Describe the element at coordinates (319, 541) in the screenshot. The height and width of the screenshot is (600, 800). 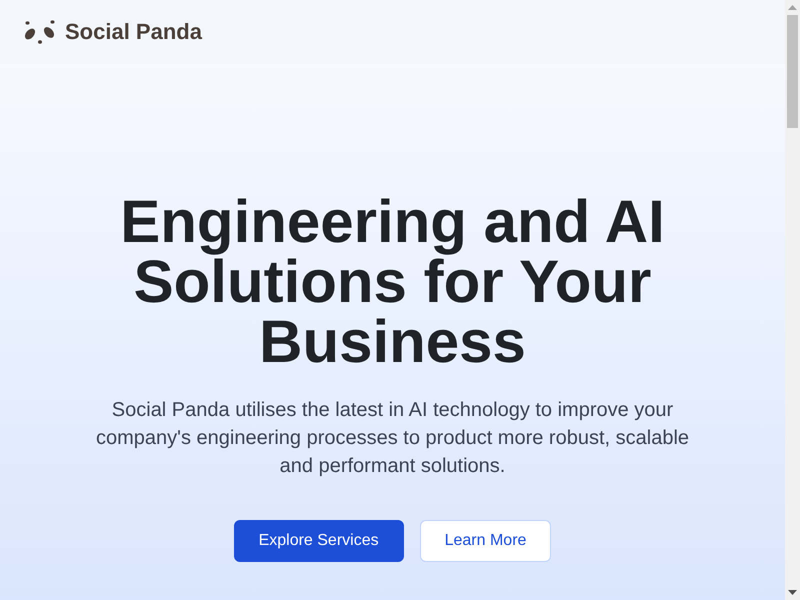
I see `primary-button: Explore Services` at that location.